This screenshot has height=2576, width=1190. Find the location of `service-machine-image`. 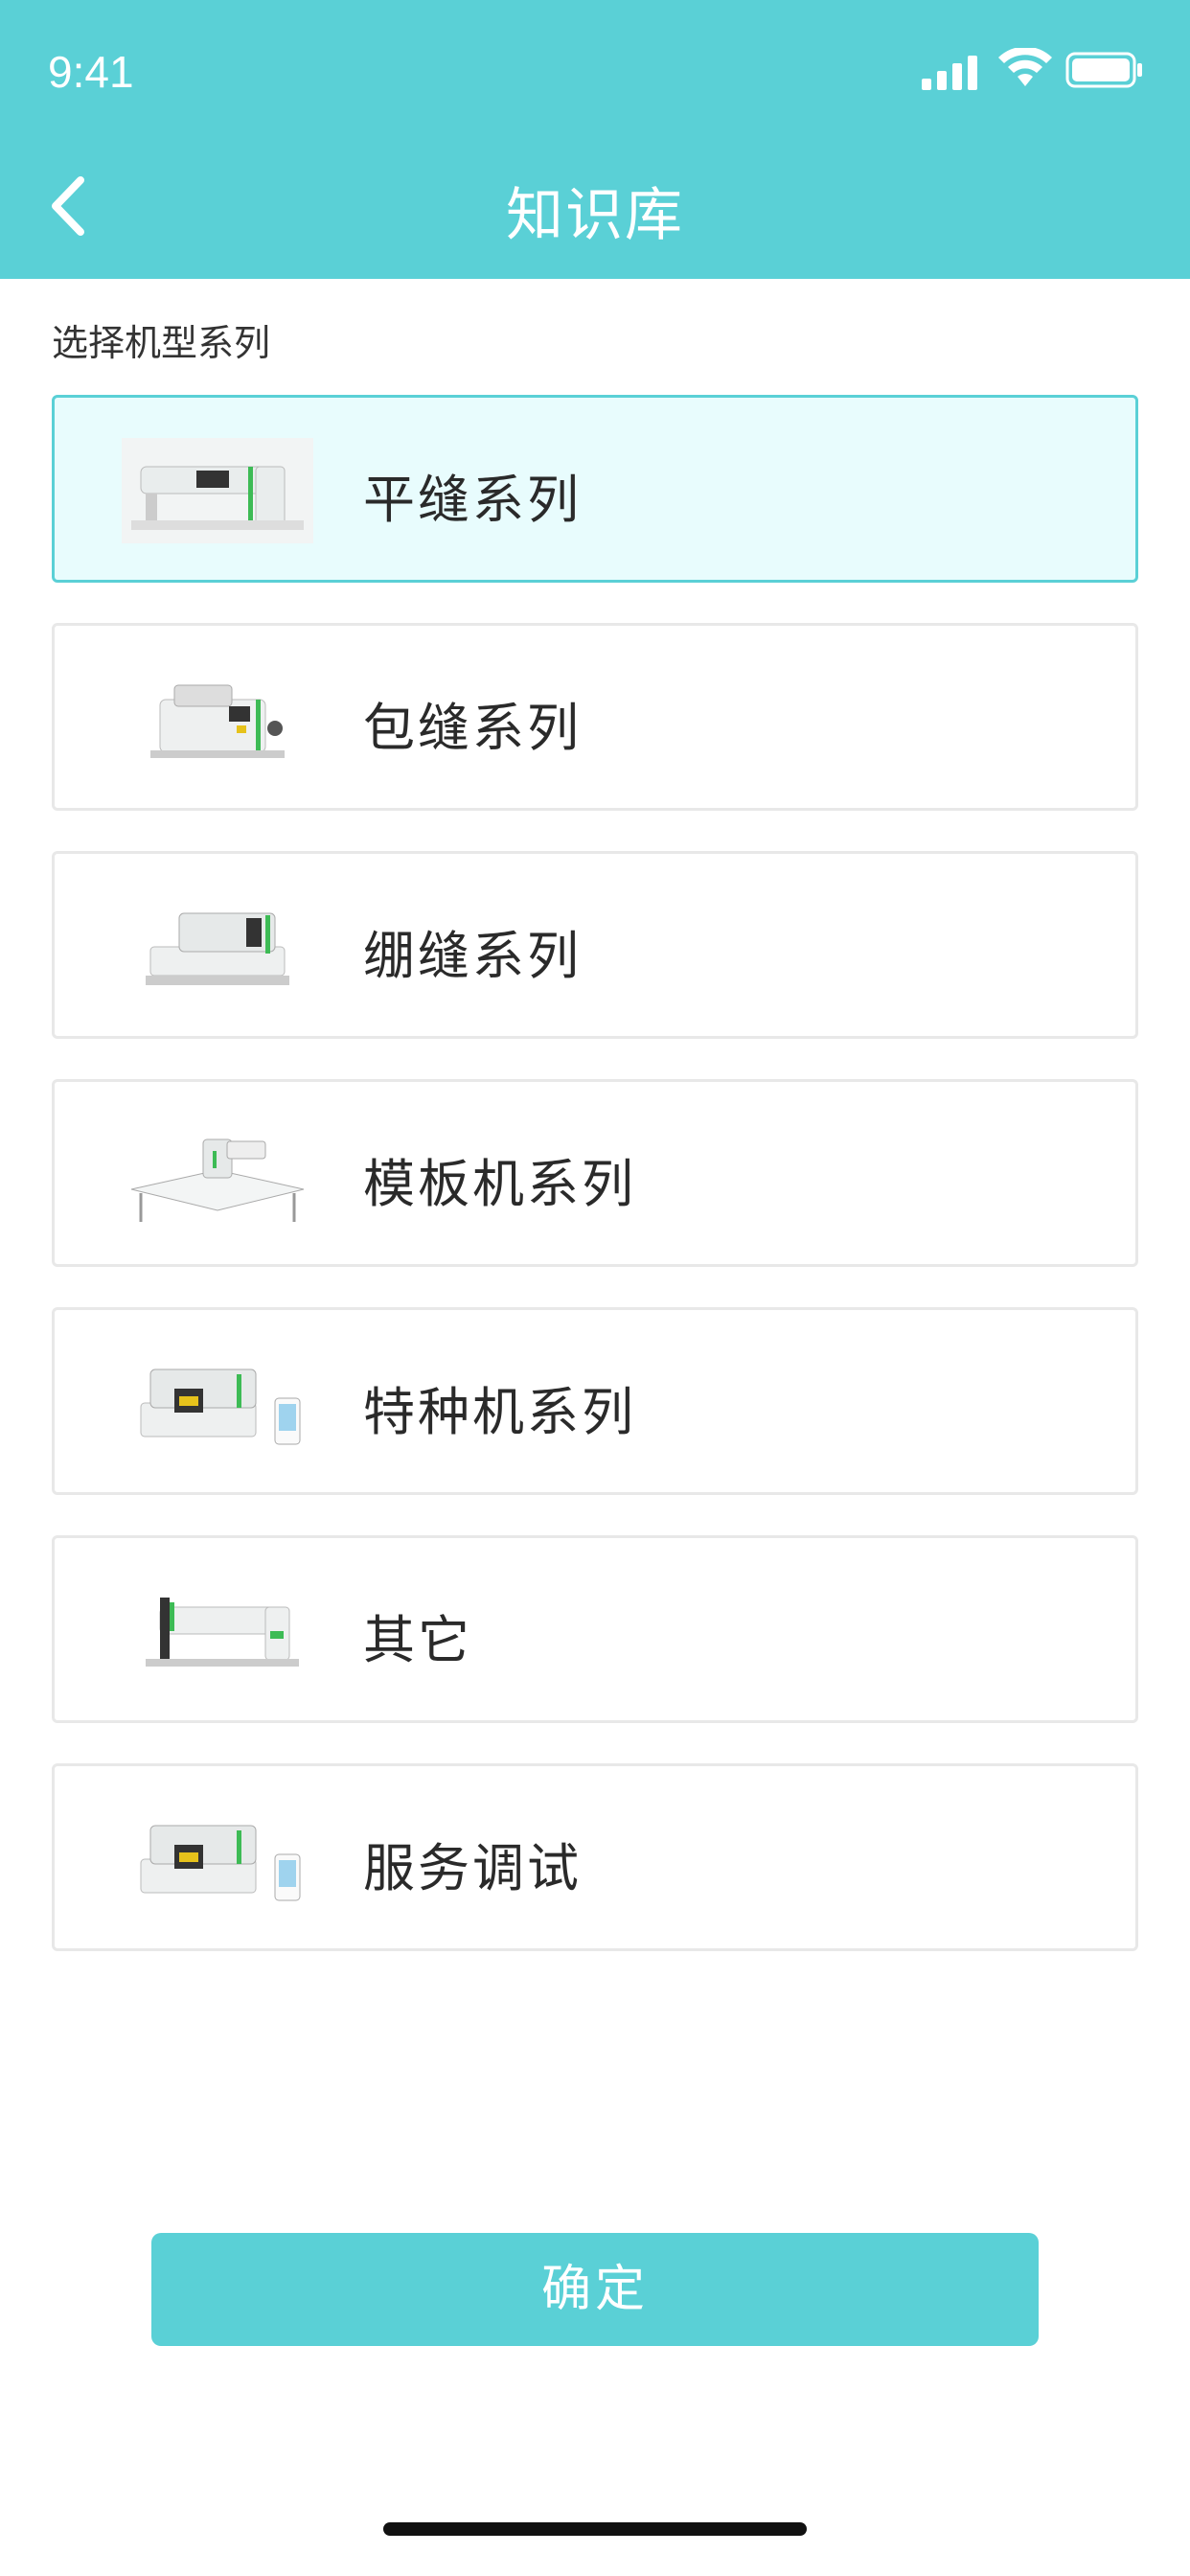

service-machine-image is located at coordinates (221, 1863).